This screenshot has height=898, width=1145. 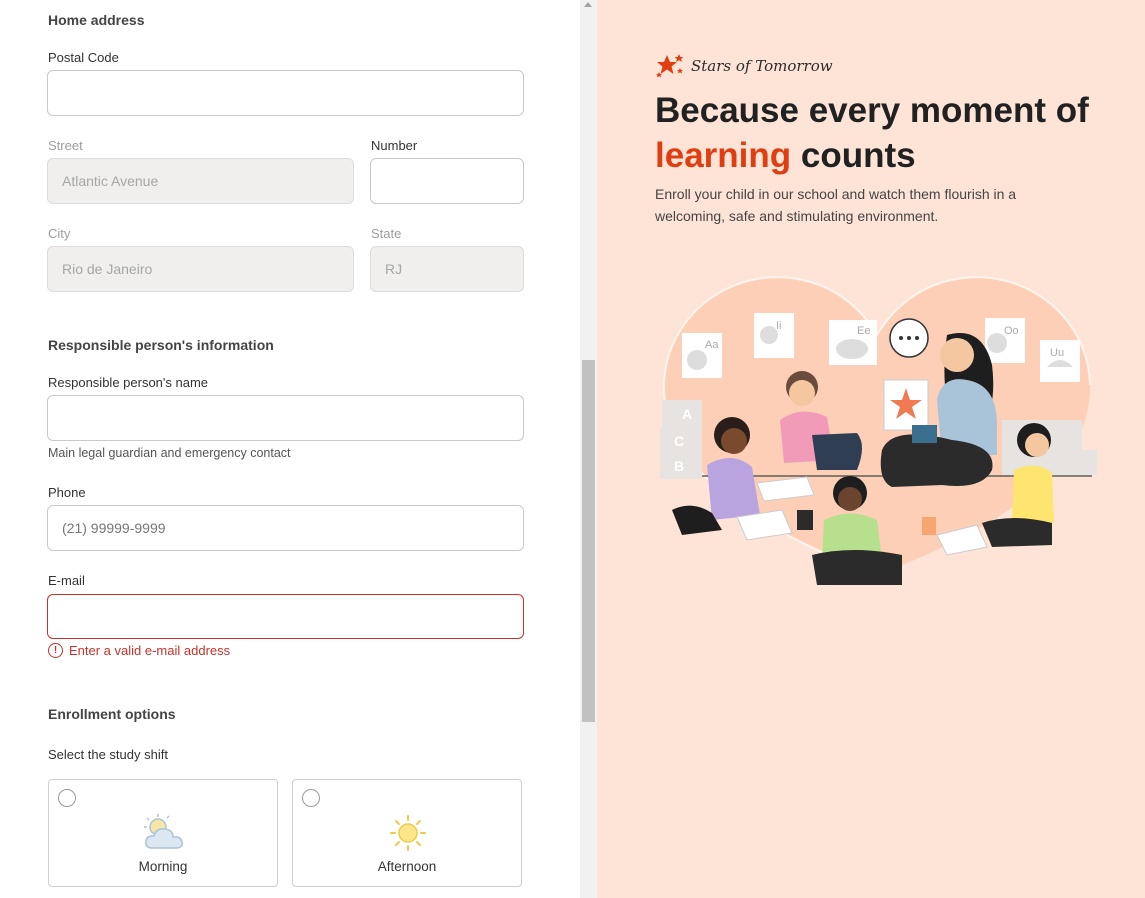 I want to click on shift-label-afternoon: Afternoon, so click(x=407, y=866).